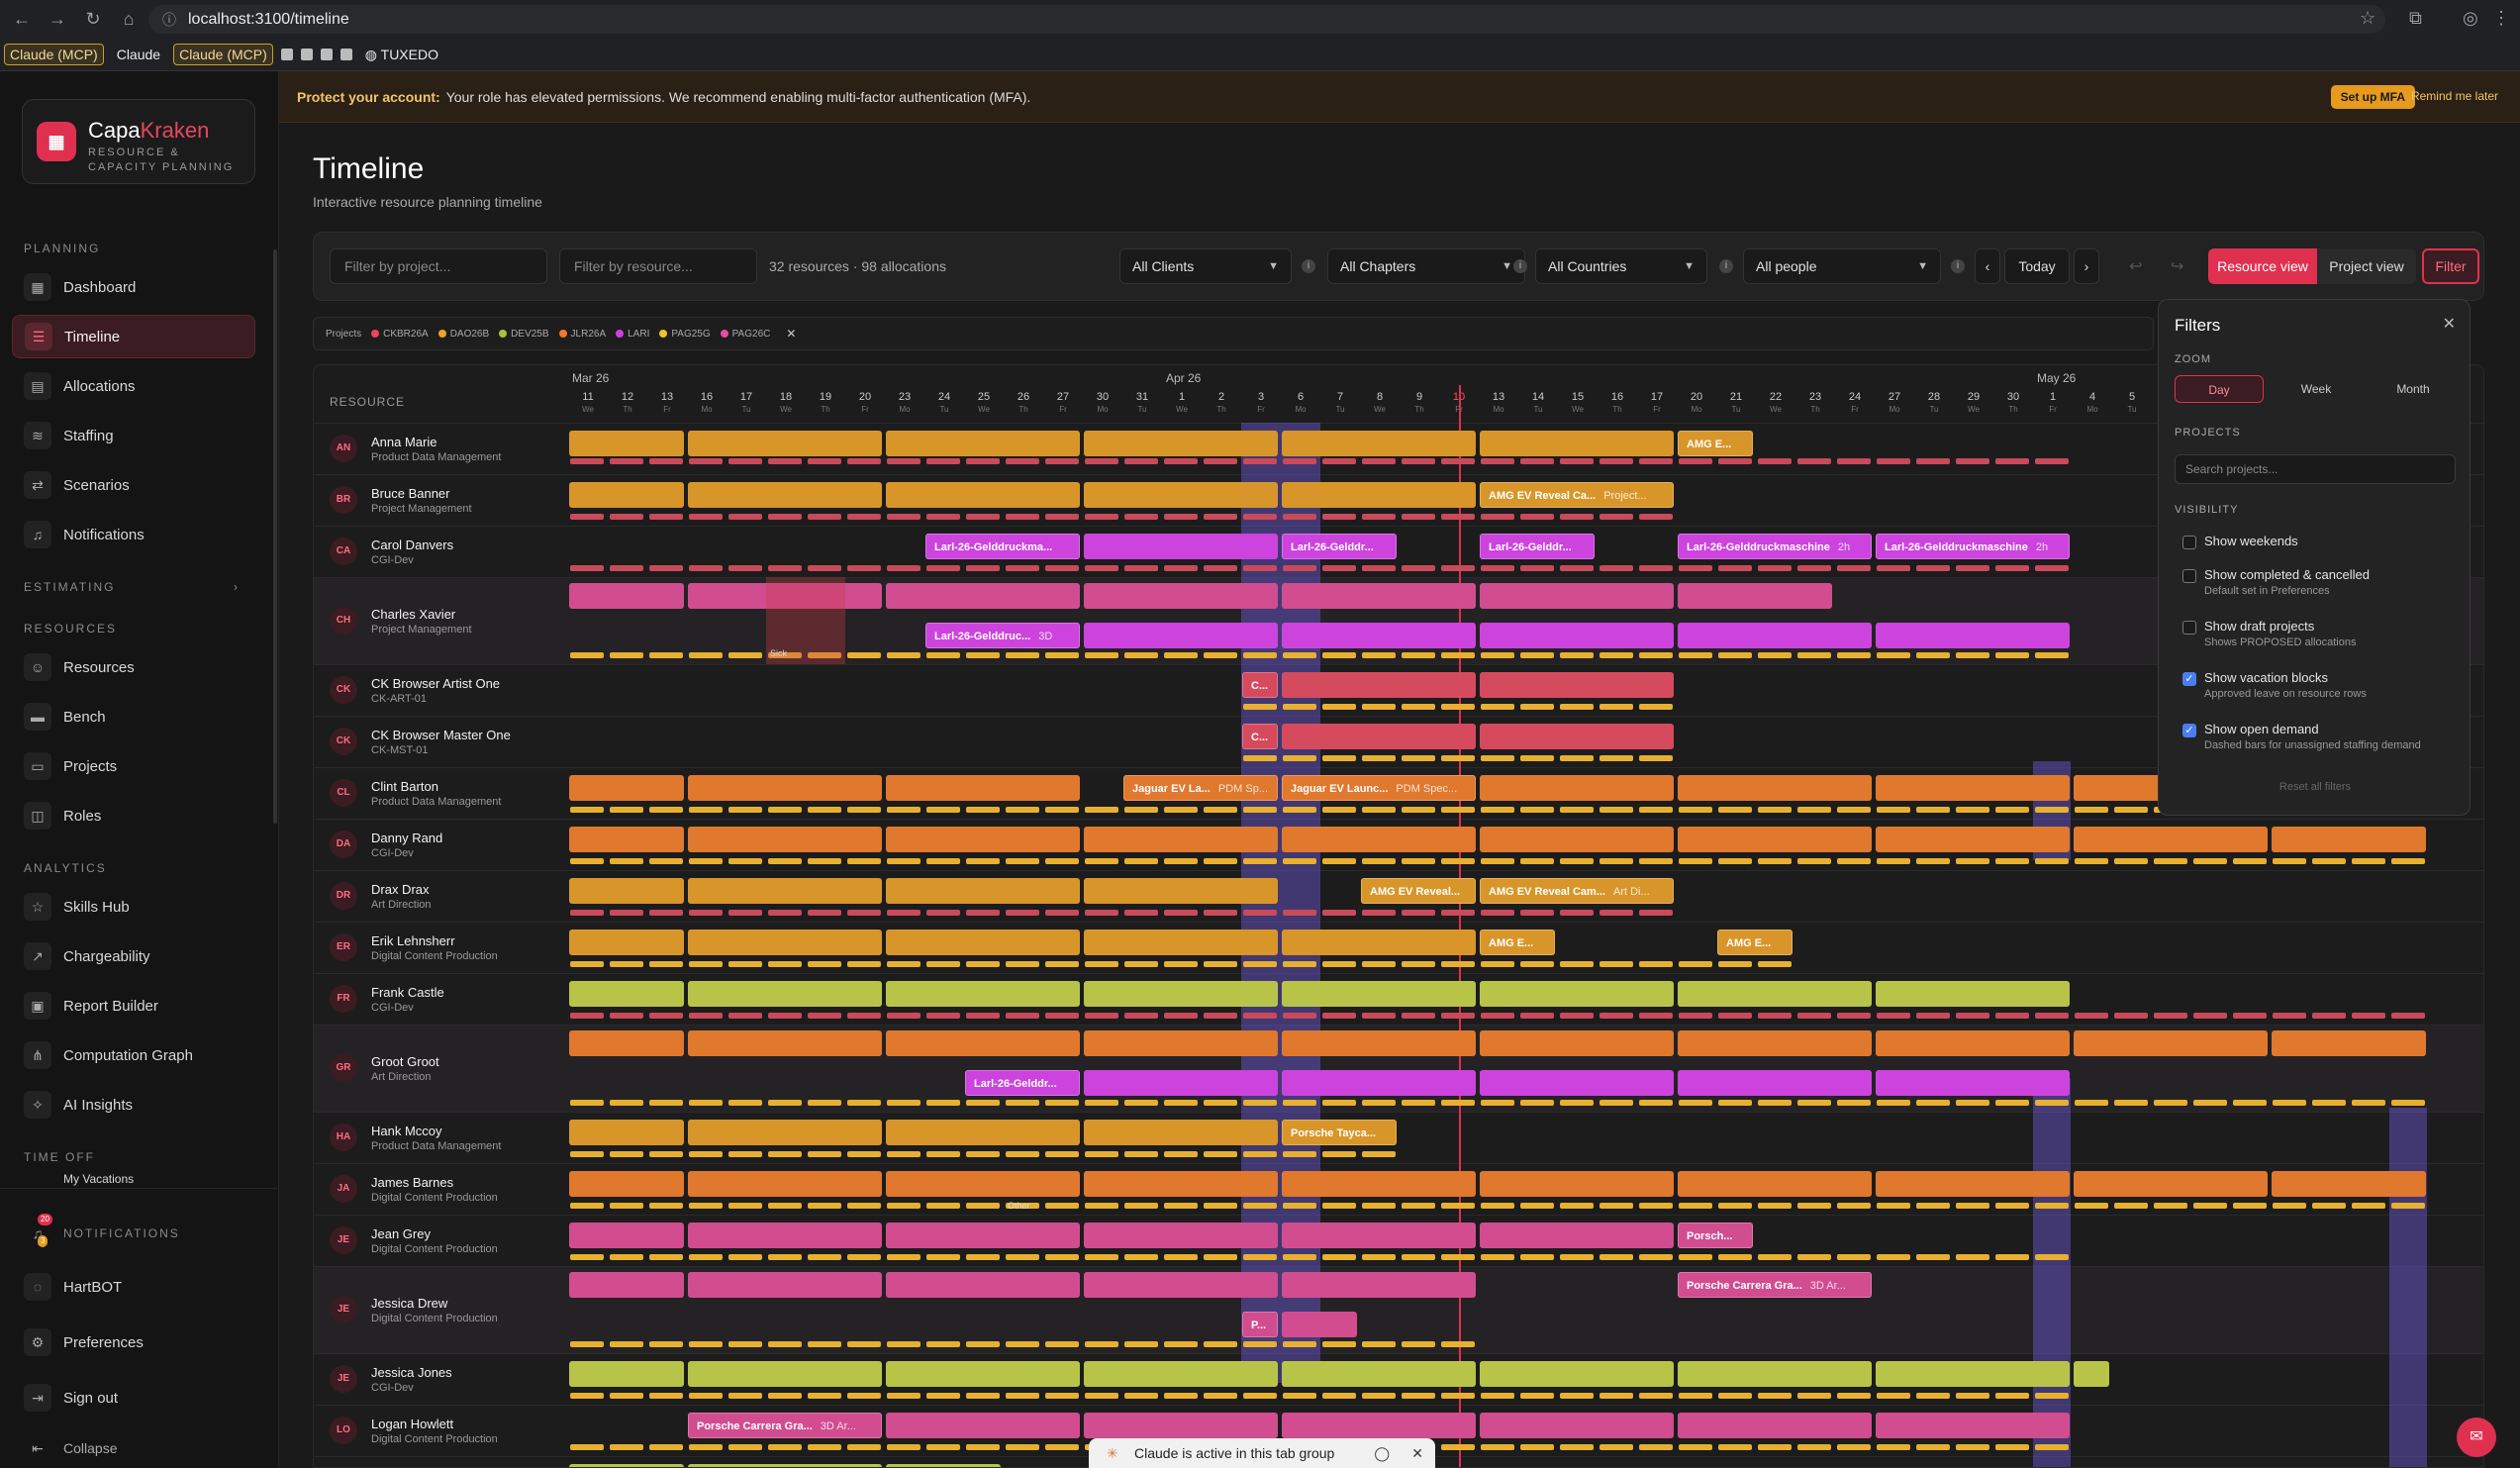 This screenshot has height=1468, width=2520. Describe the element at coordinates (133, 1104) in the screenshot. I see `nav-ai-insights: ✧ AI Insights` at that location.